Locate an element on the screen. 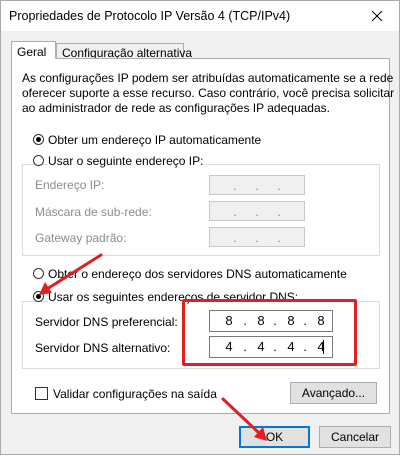  arrow-to-ok-button is located at coordinates (244, 419).